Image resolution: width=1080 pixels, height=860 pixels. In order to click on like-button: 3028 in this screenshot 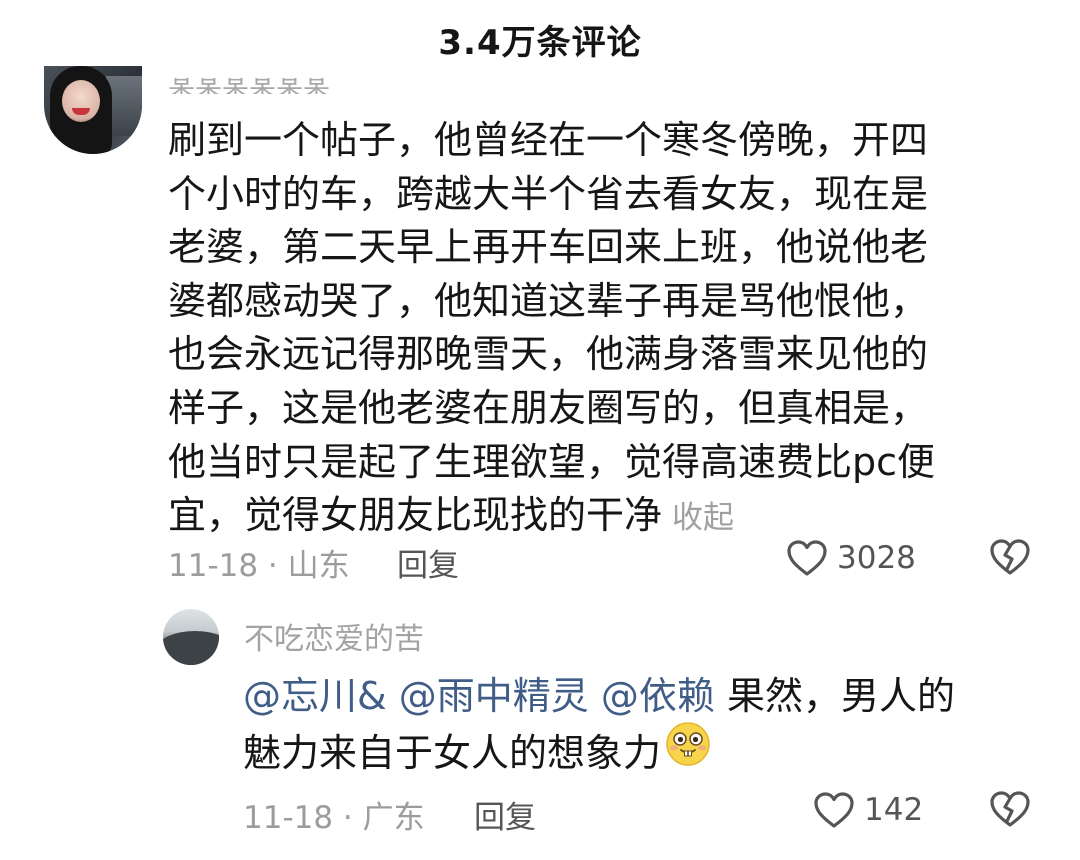, I will do `click(850, 558)`.